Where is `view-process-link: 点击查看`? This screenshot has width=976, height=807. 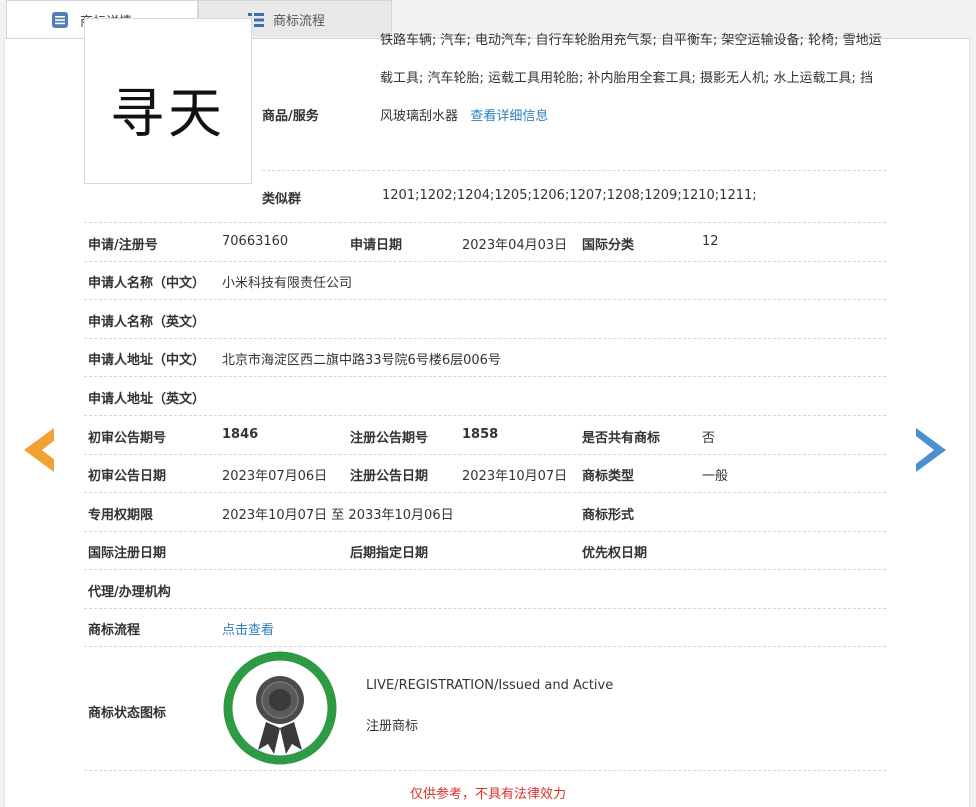 view-process-link: 点击查看 is located at coordinates (248, 628).